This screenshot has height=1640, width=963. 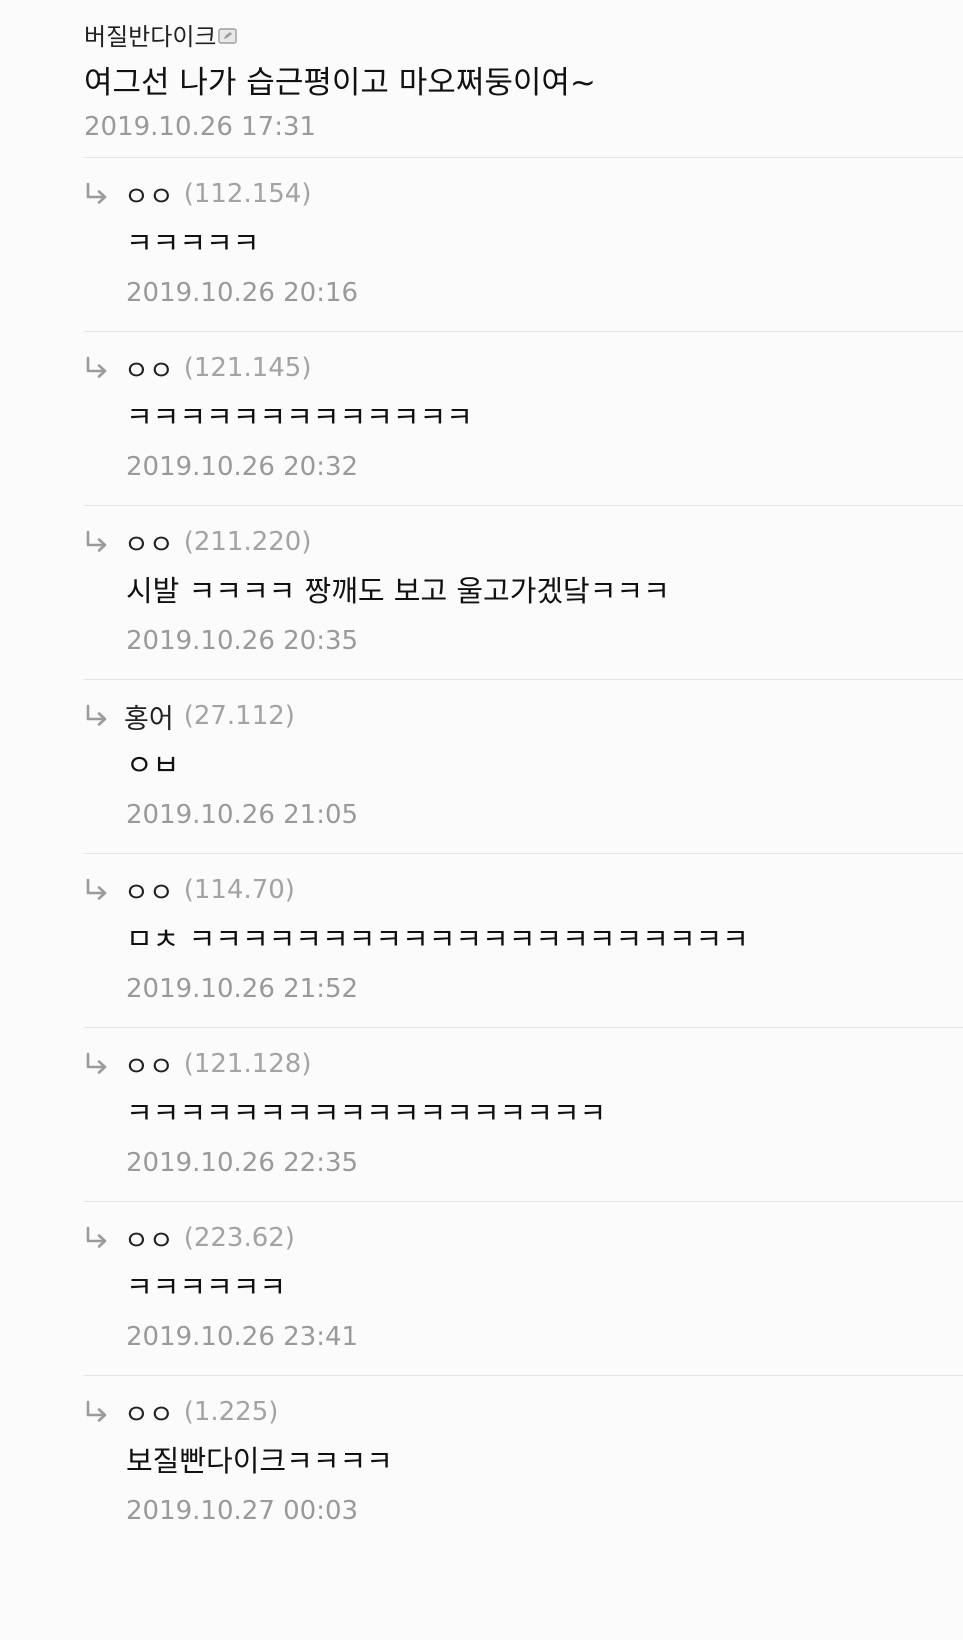 I want to click on reply-ip: (112.154), so click(x=247, y=194).